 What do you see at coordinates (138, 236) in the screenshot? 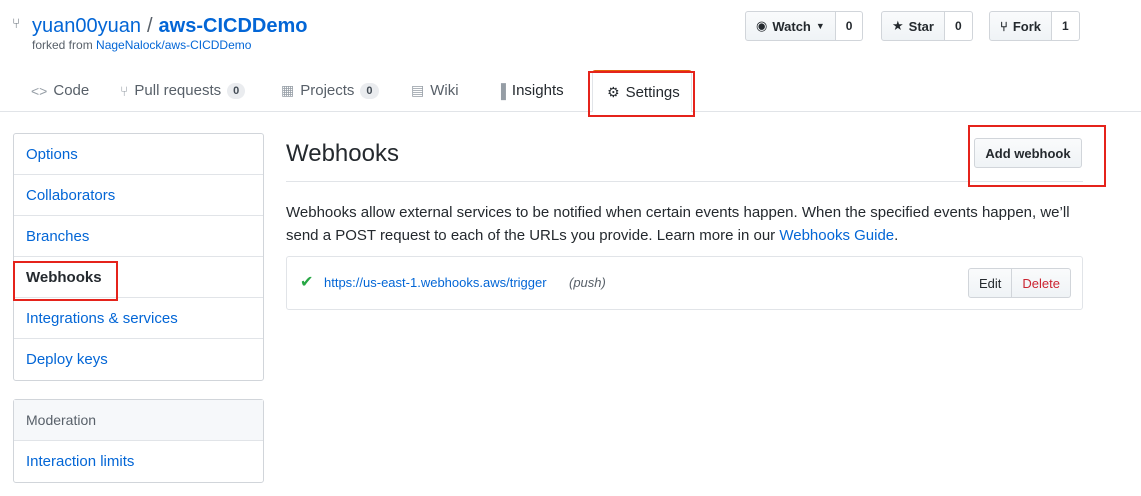
I see `sidebar-item-branches: Branches` at bounding box center [138, 236].